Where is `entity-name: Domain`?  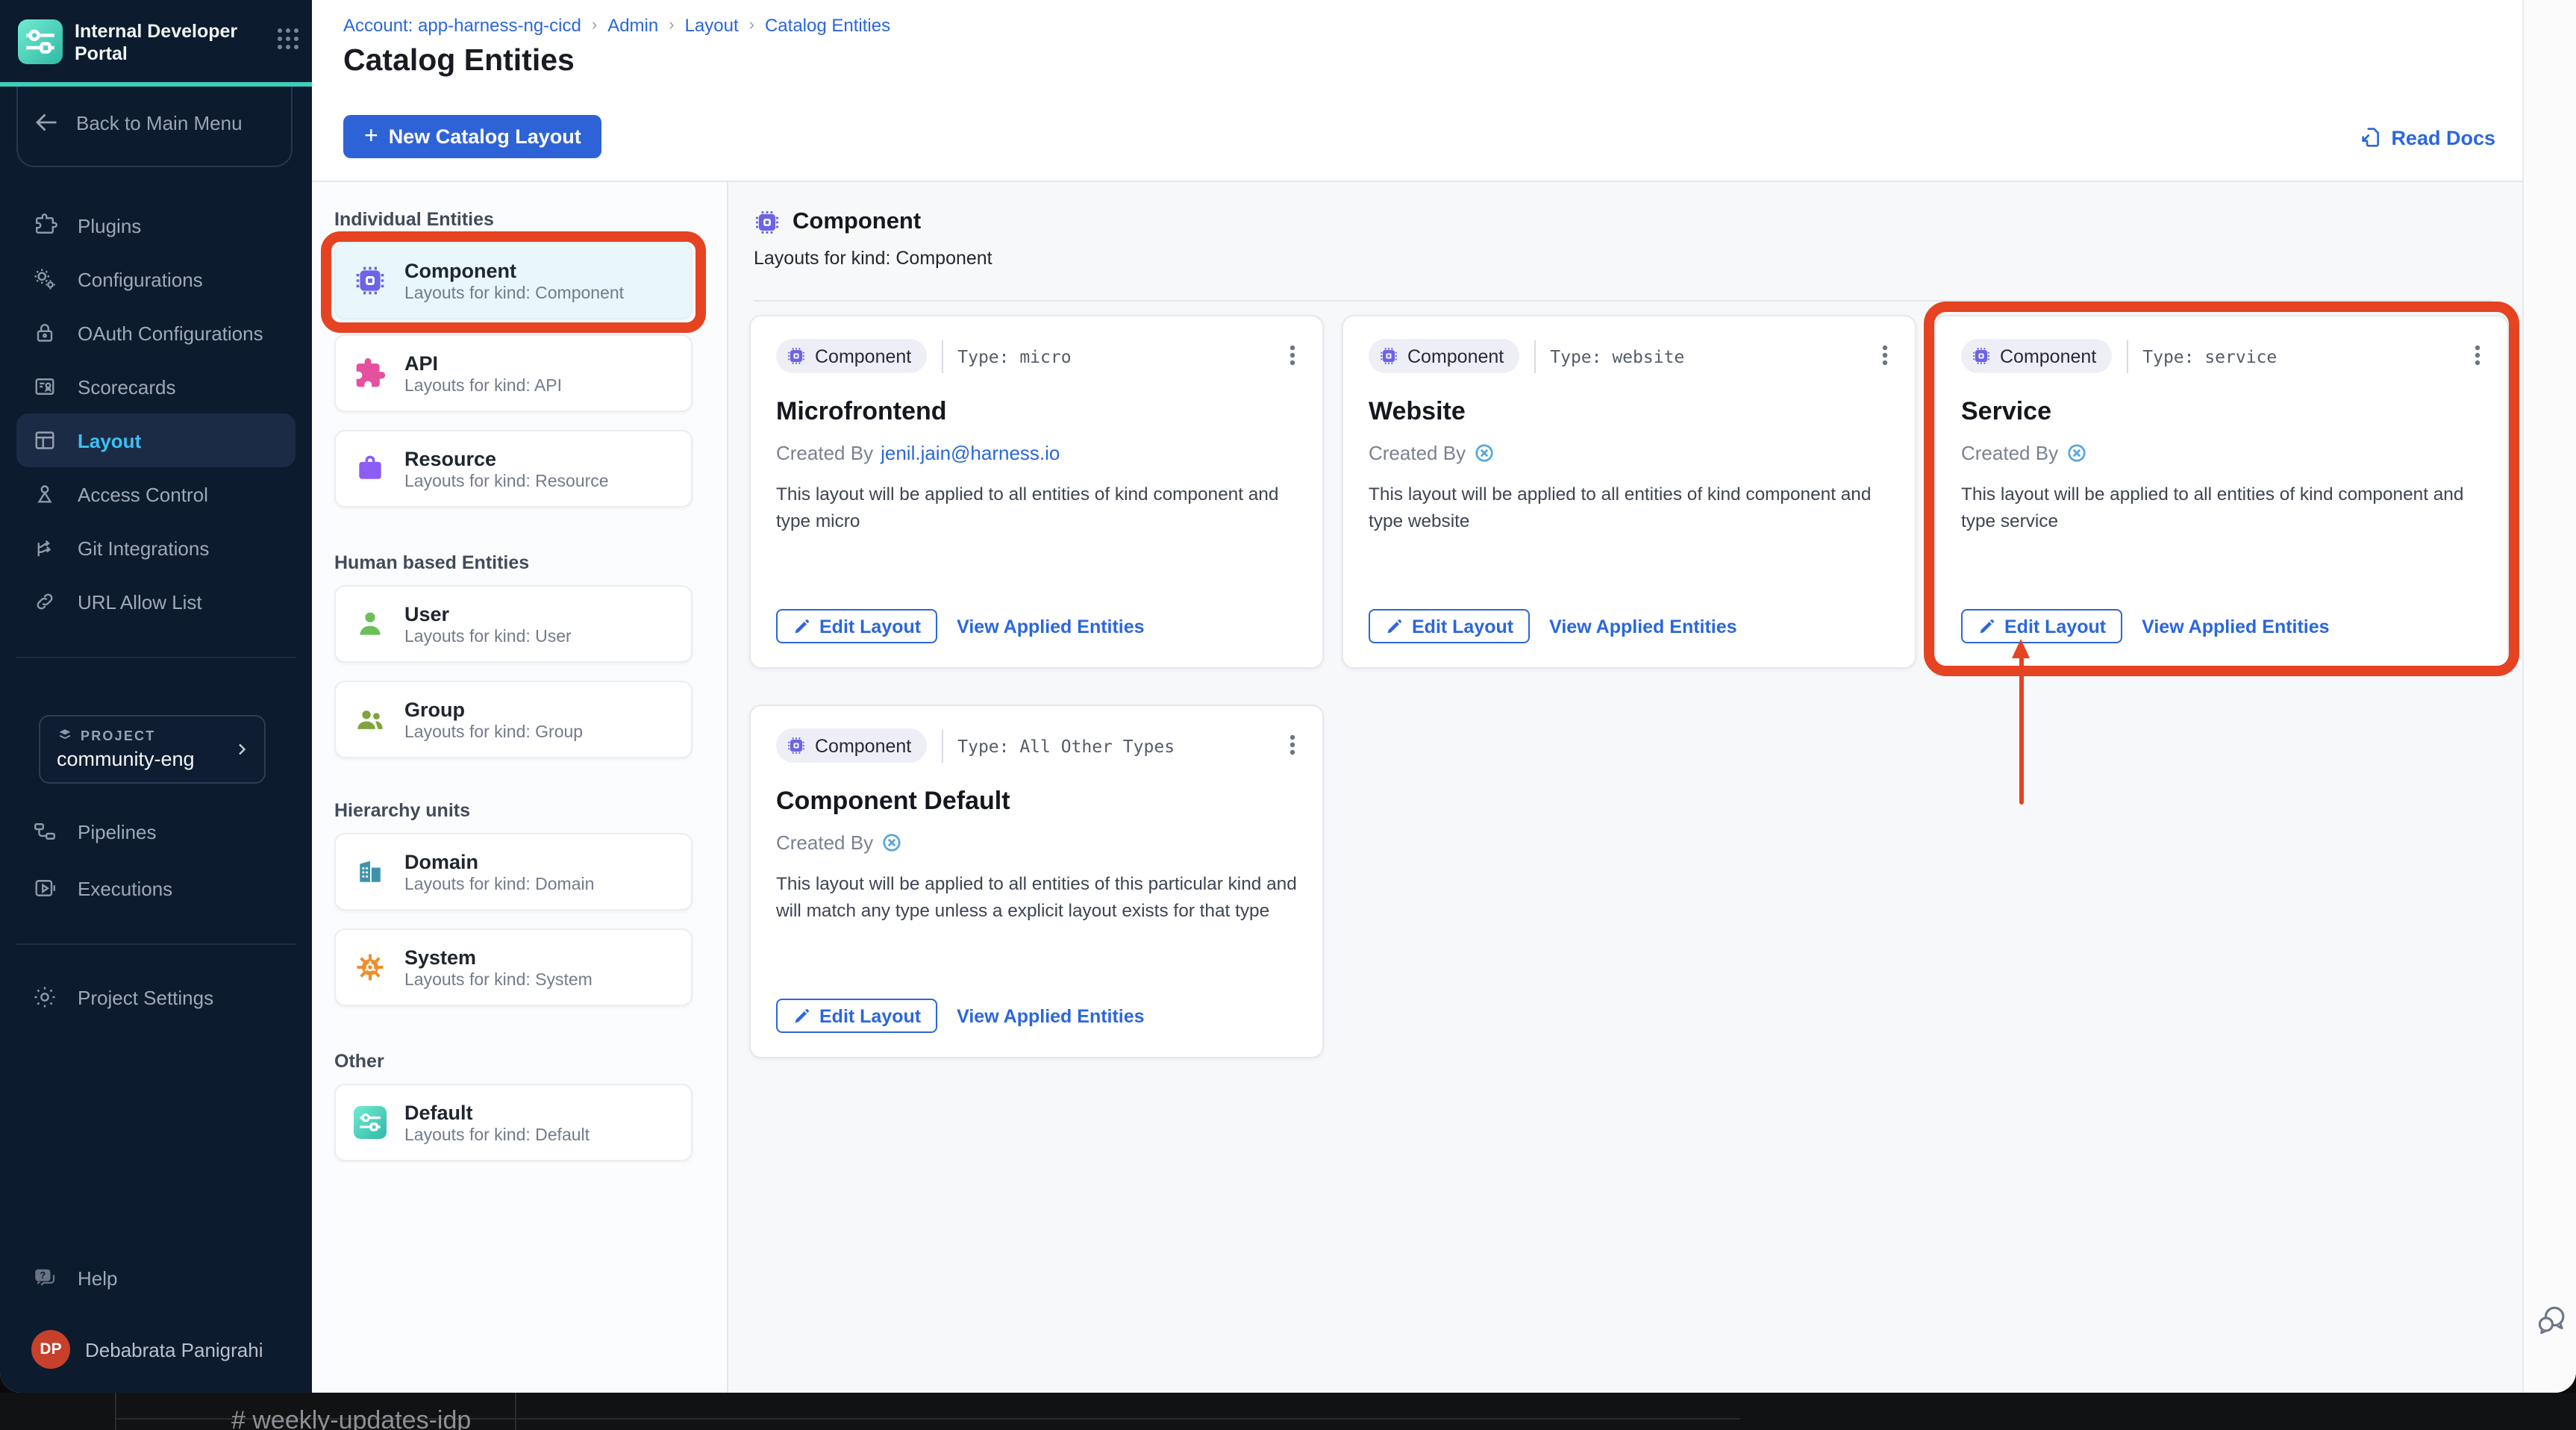 entity-name: Domain is located at coordinates (441, 861).